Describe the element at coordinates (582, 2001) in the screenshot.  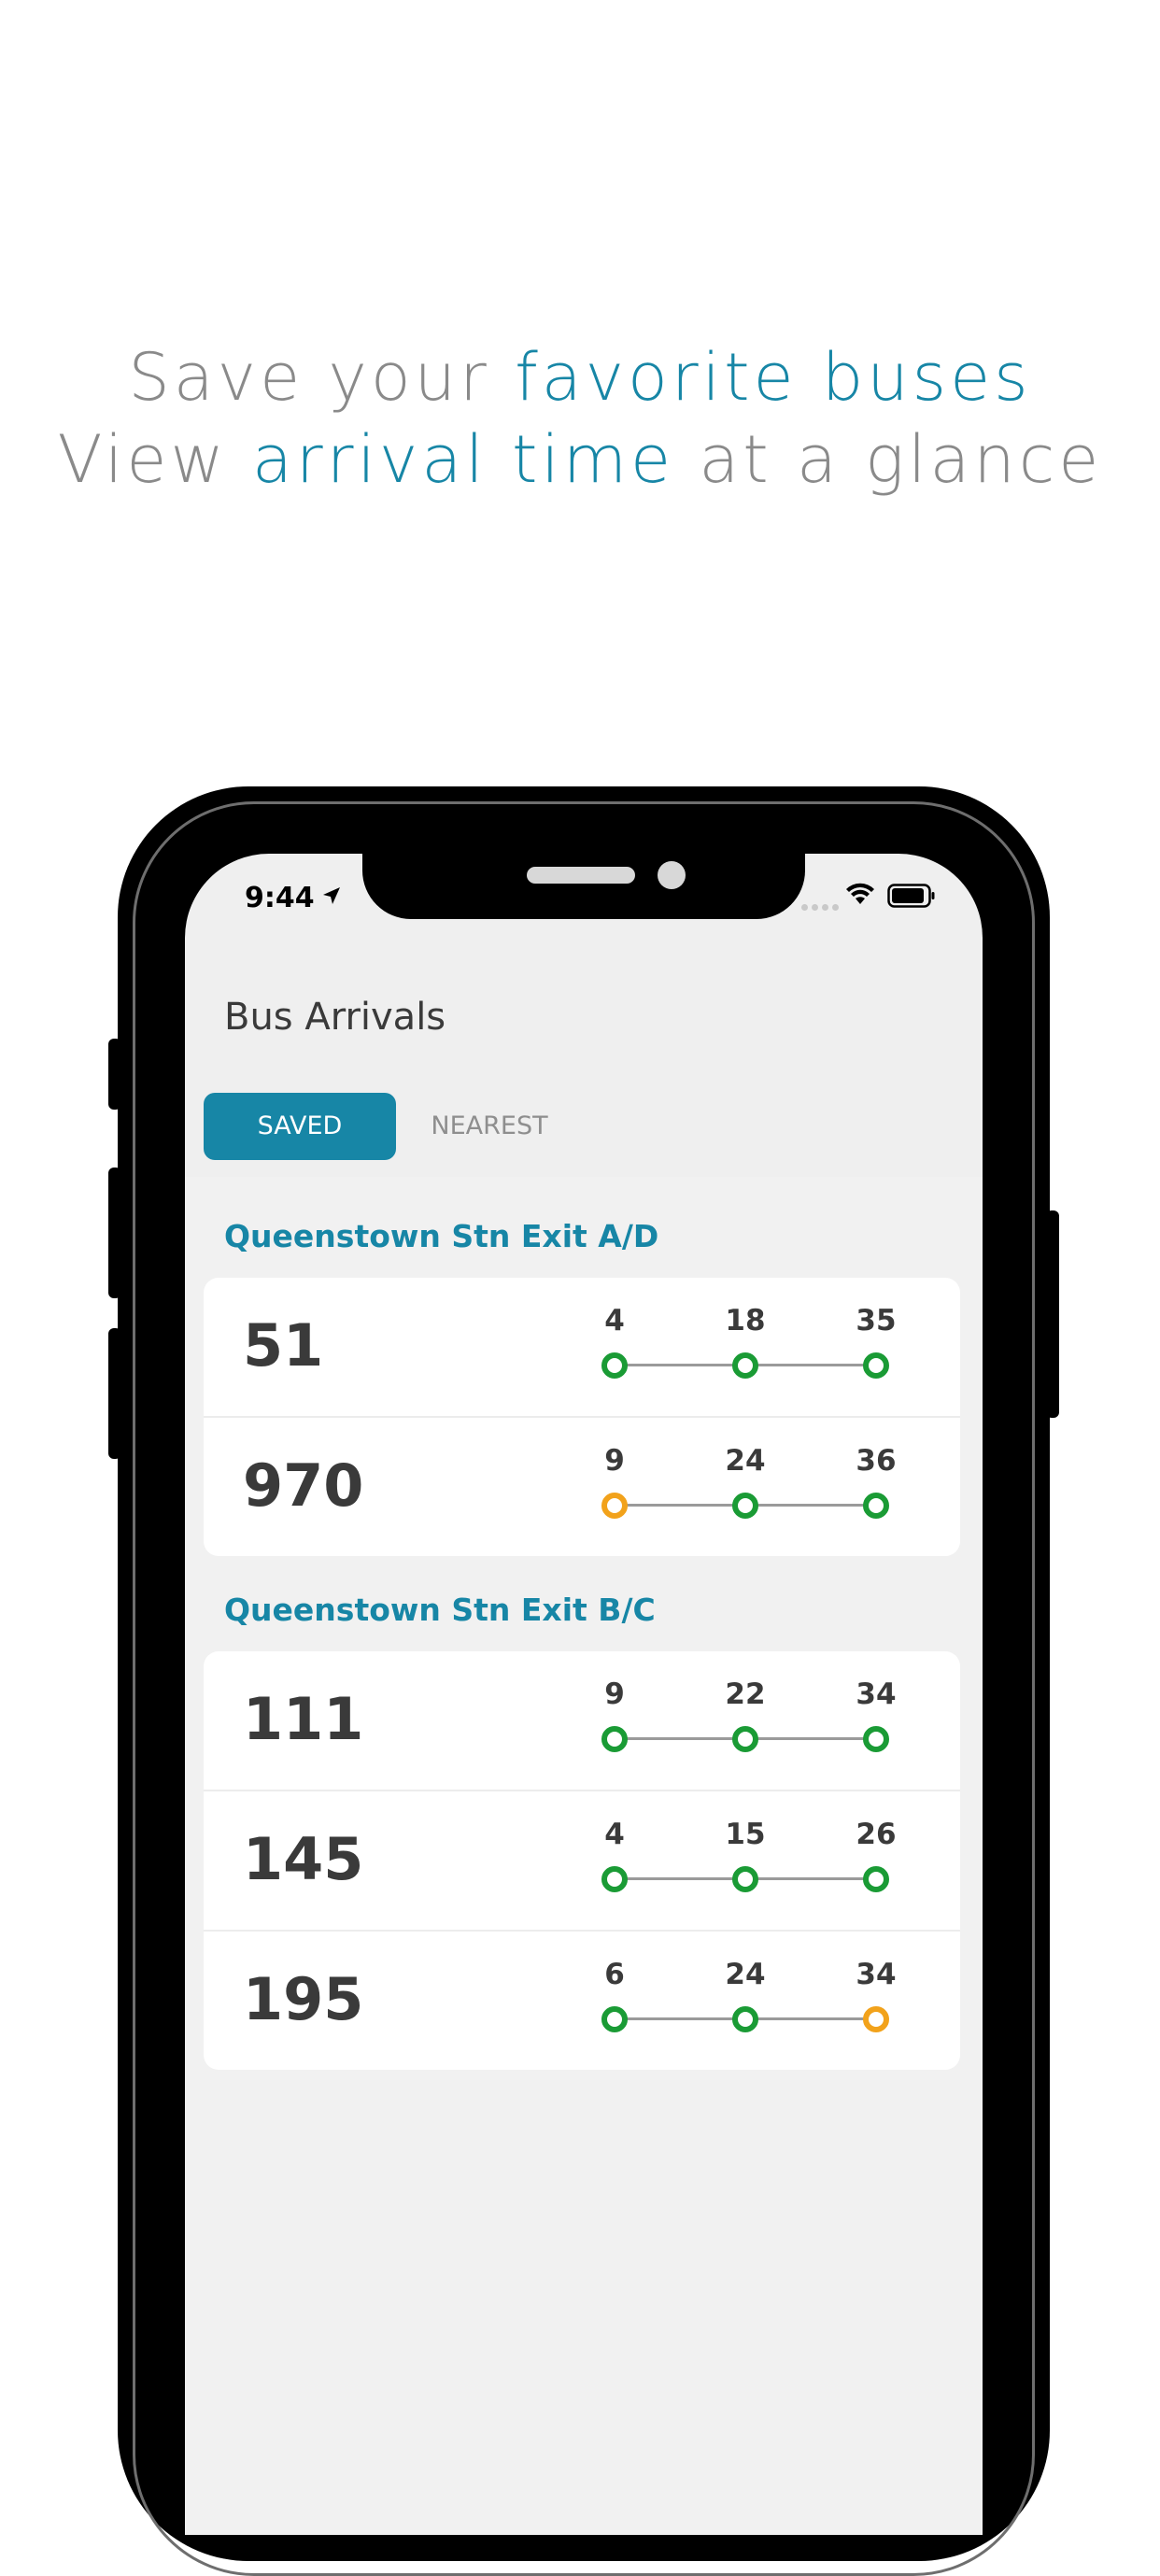
I see `service-row: 195 6 24 34` at that location.